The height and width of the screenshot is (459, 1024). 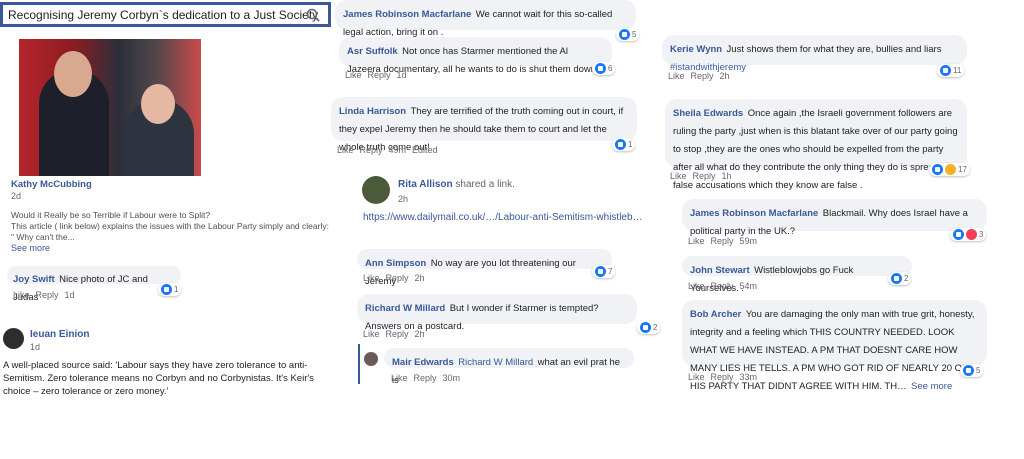 I want to click on reaction-count: 3, so click(x=968, y=234).